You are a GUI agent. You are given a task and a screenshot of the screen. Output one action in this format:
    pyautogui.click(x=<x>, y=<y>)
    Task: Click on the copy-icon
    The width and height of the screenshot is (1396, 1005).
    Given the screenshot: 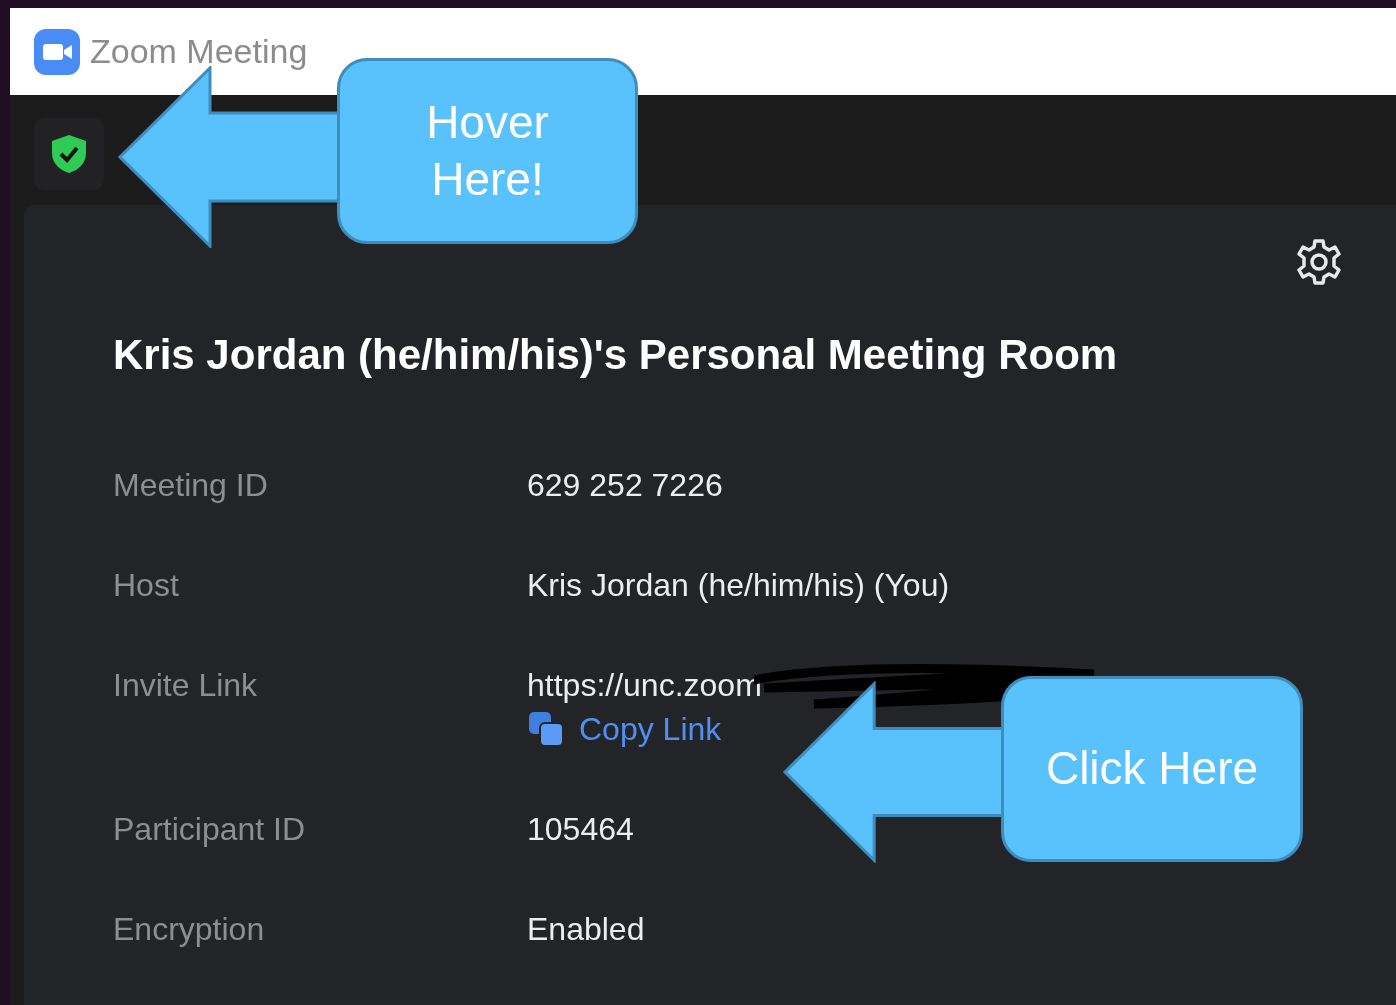 What is the action you would take?
    pyautogui.click(x=546, y=729)
    